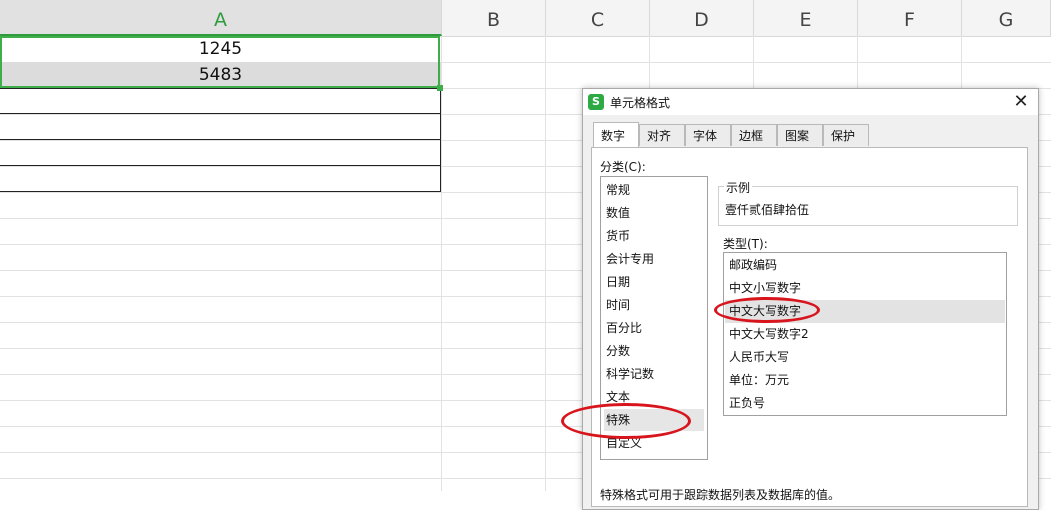  I want to click on close-button: ✕, so click(1021, 102).